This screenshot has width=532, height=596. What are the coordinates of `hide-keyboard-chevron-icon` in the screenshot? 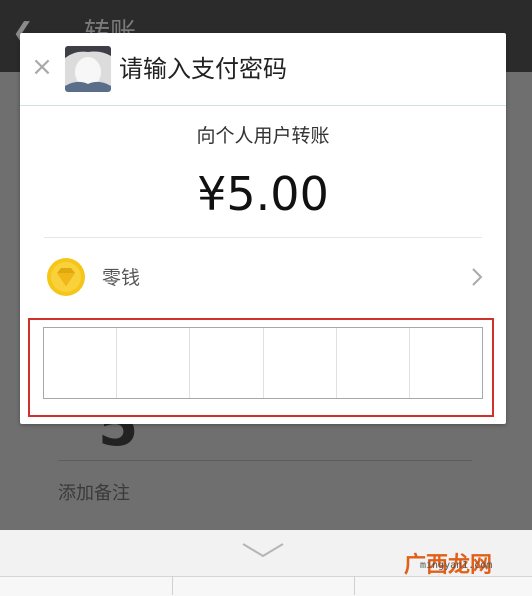 It's located at (263, 550).